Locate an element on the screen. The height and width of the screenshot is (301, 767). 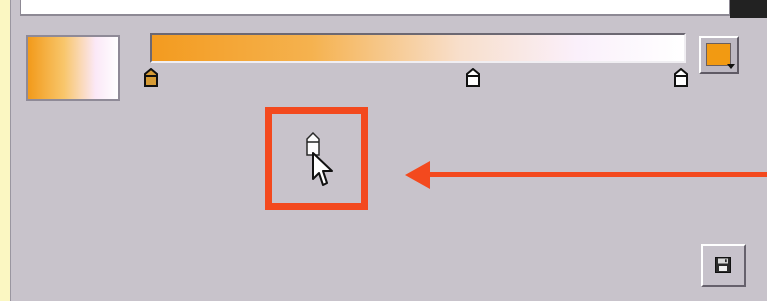
top-input-strip is located at coordinates (375, 8).